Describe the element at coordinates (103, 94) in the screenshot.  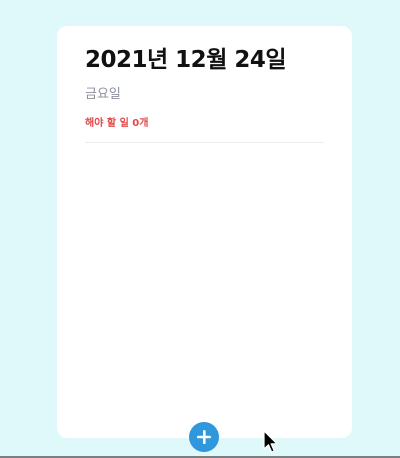
I see `weekday-label: 금요일` at that location.